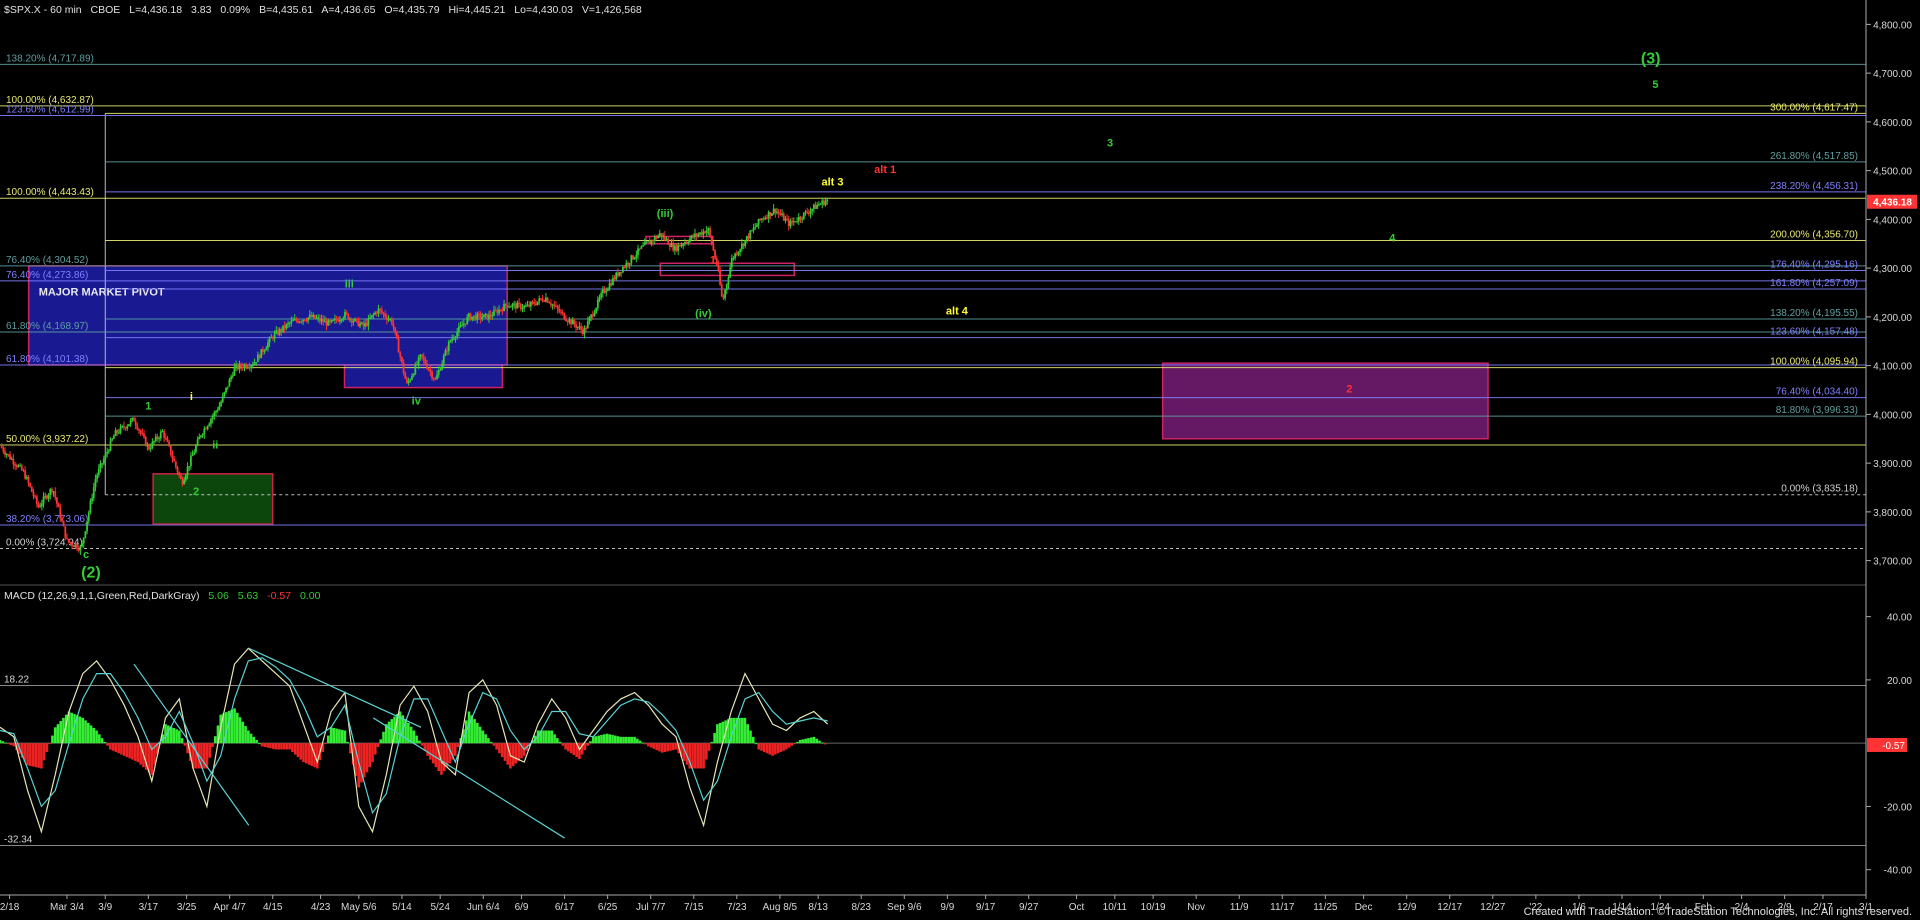  Describe the element at coordinates (1892, 464) in the screenshot. I see `price-tick-label: 3,900.00` at that location.